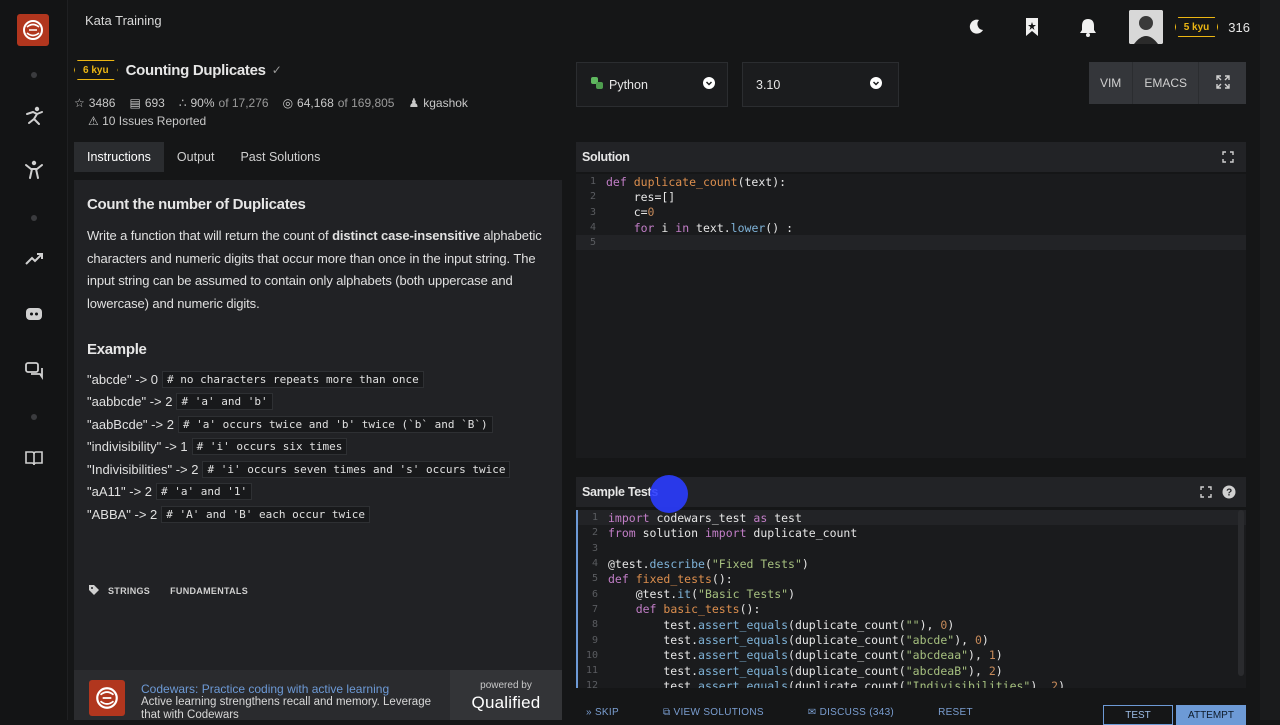  I want to click on sample-tests-title: Sample Tests, so click(620, 492).